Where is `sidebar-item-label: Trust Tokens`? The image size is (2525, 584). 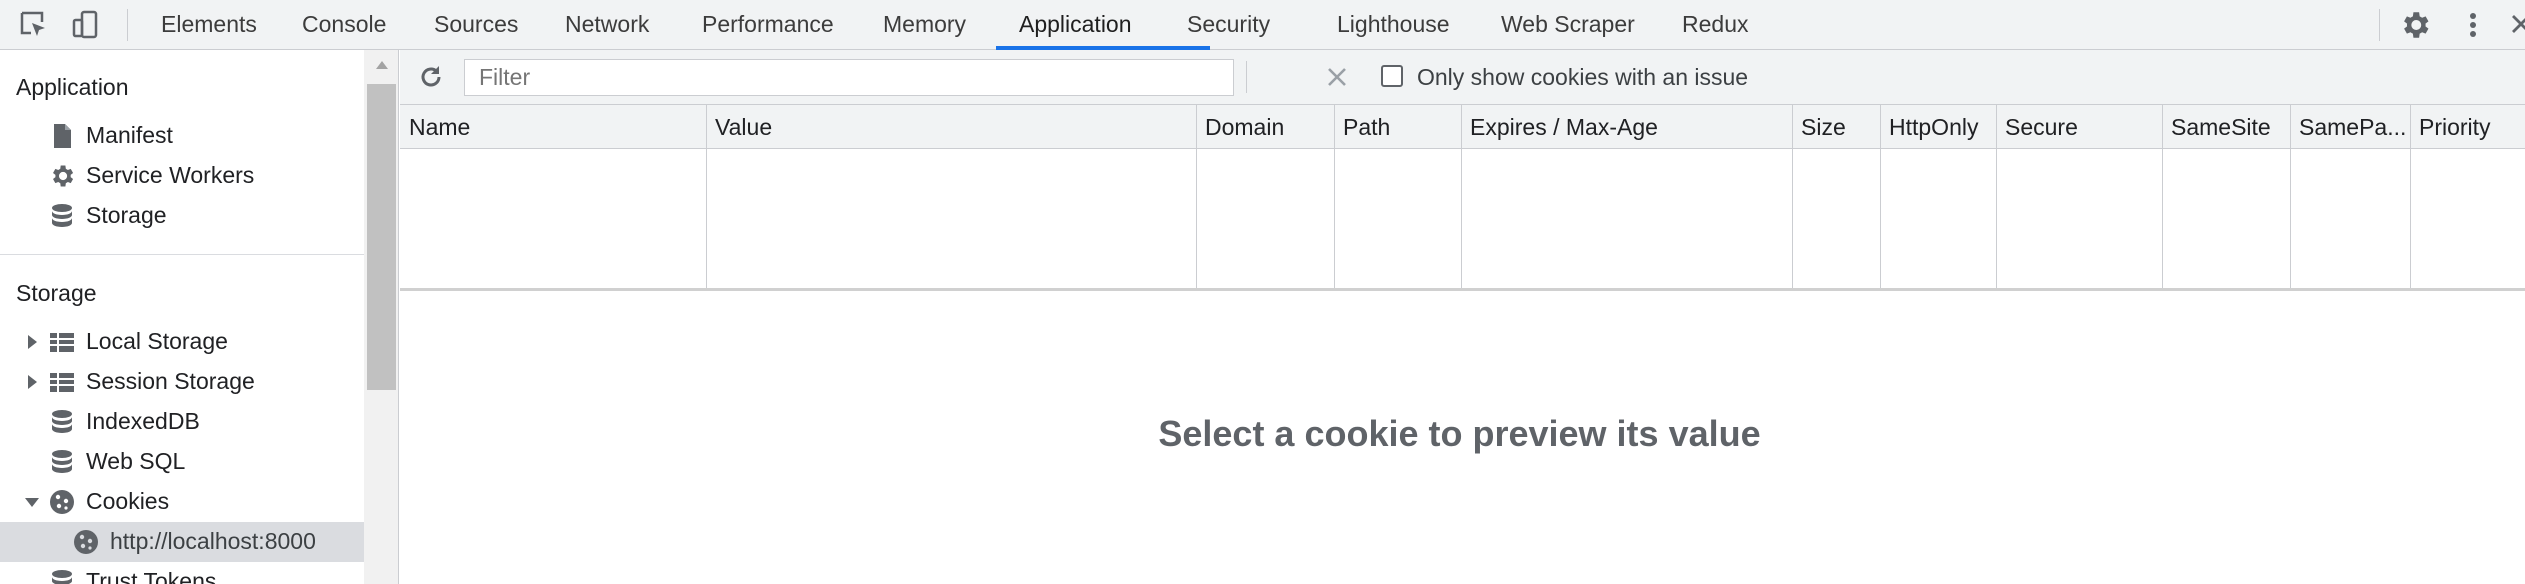
sidebar-item-label: Trust Tokens is located at coordinates (151, 576).